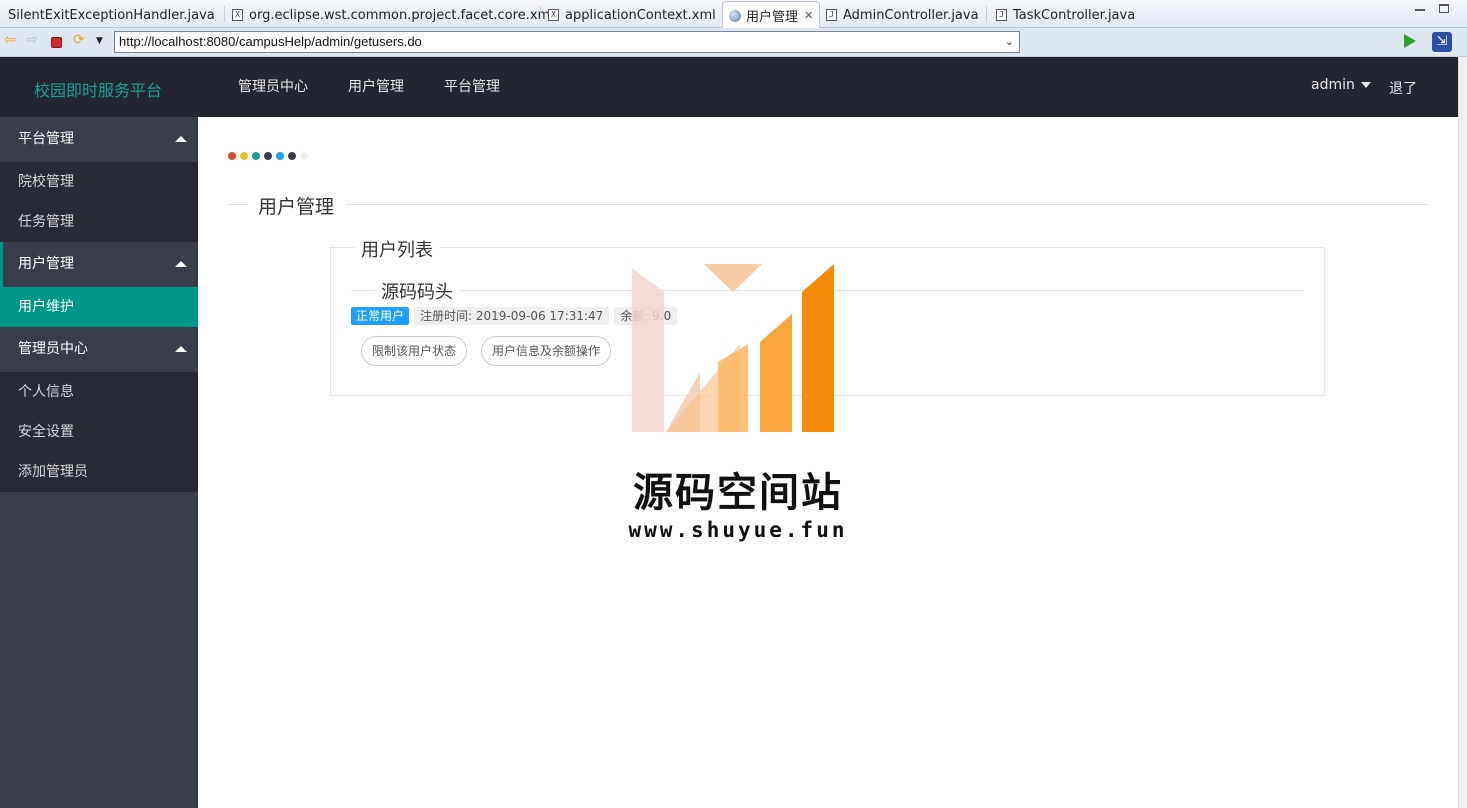 Image resolution: width=1467 pixels, height=808 pixels. Describe the element at coordinates (733, 348) in the screenshot. I see `watermark-logo-icon` at that location.